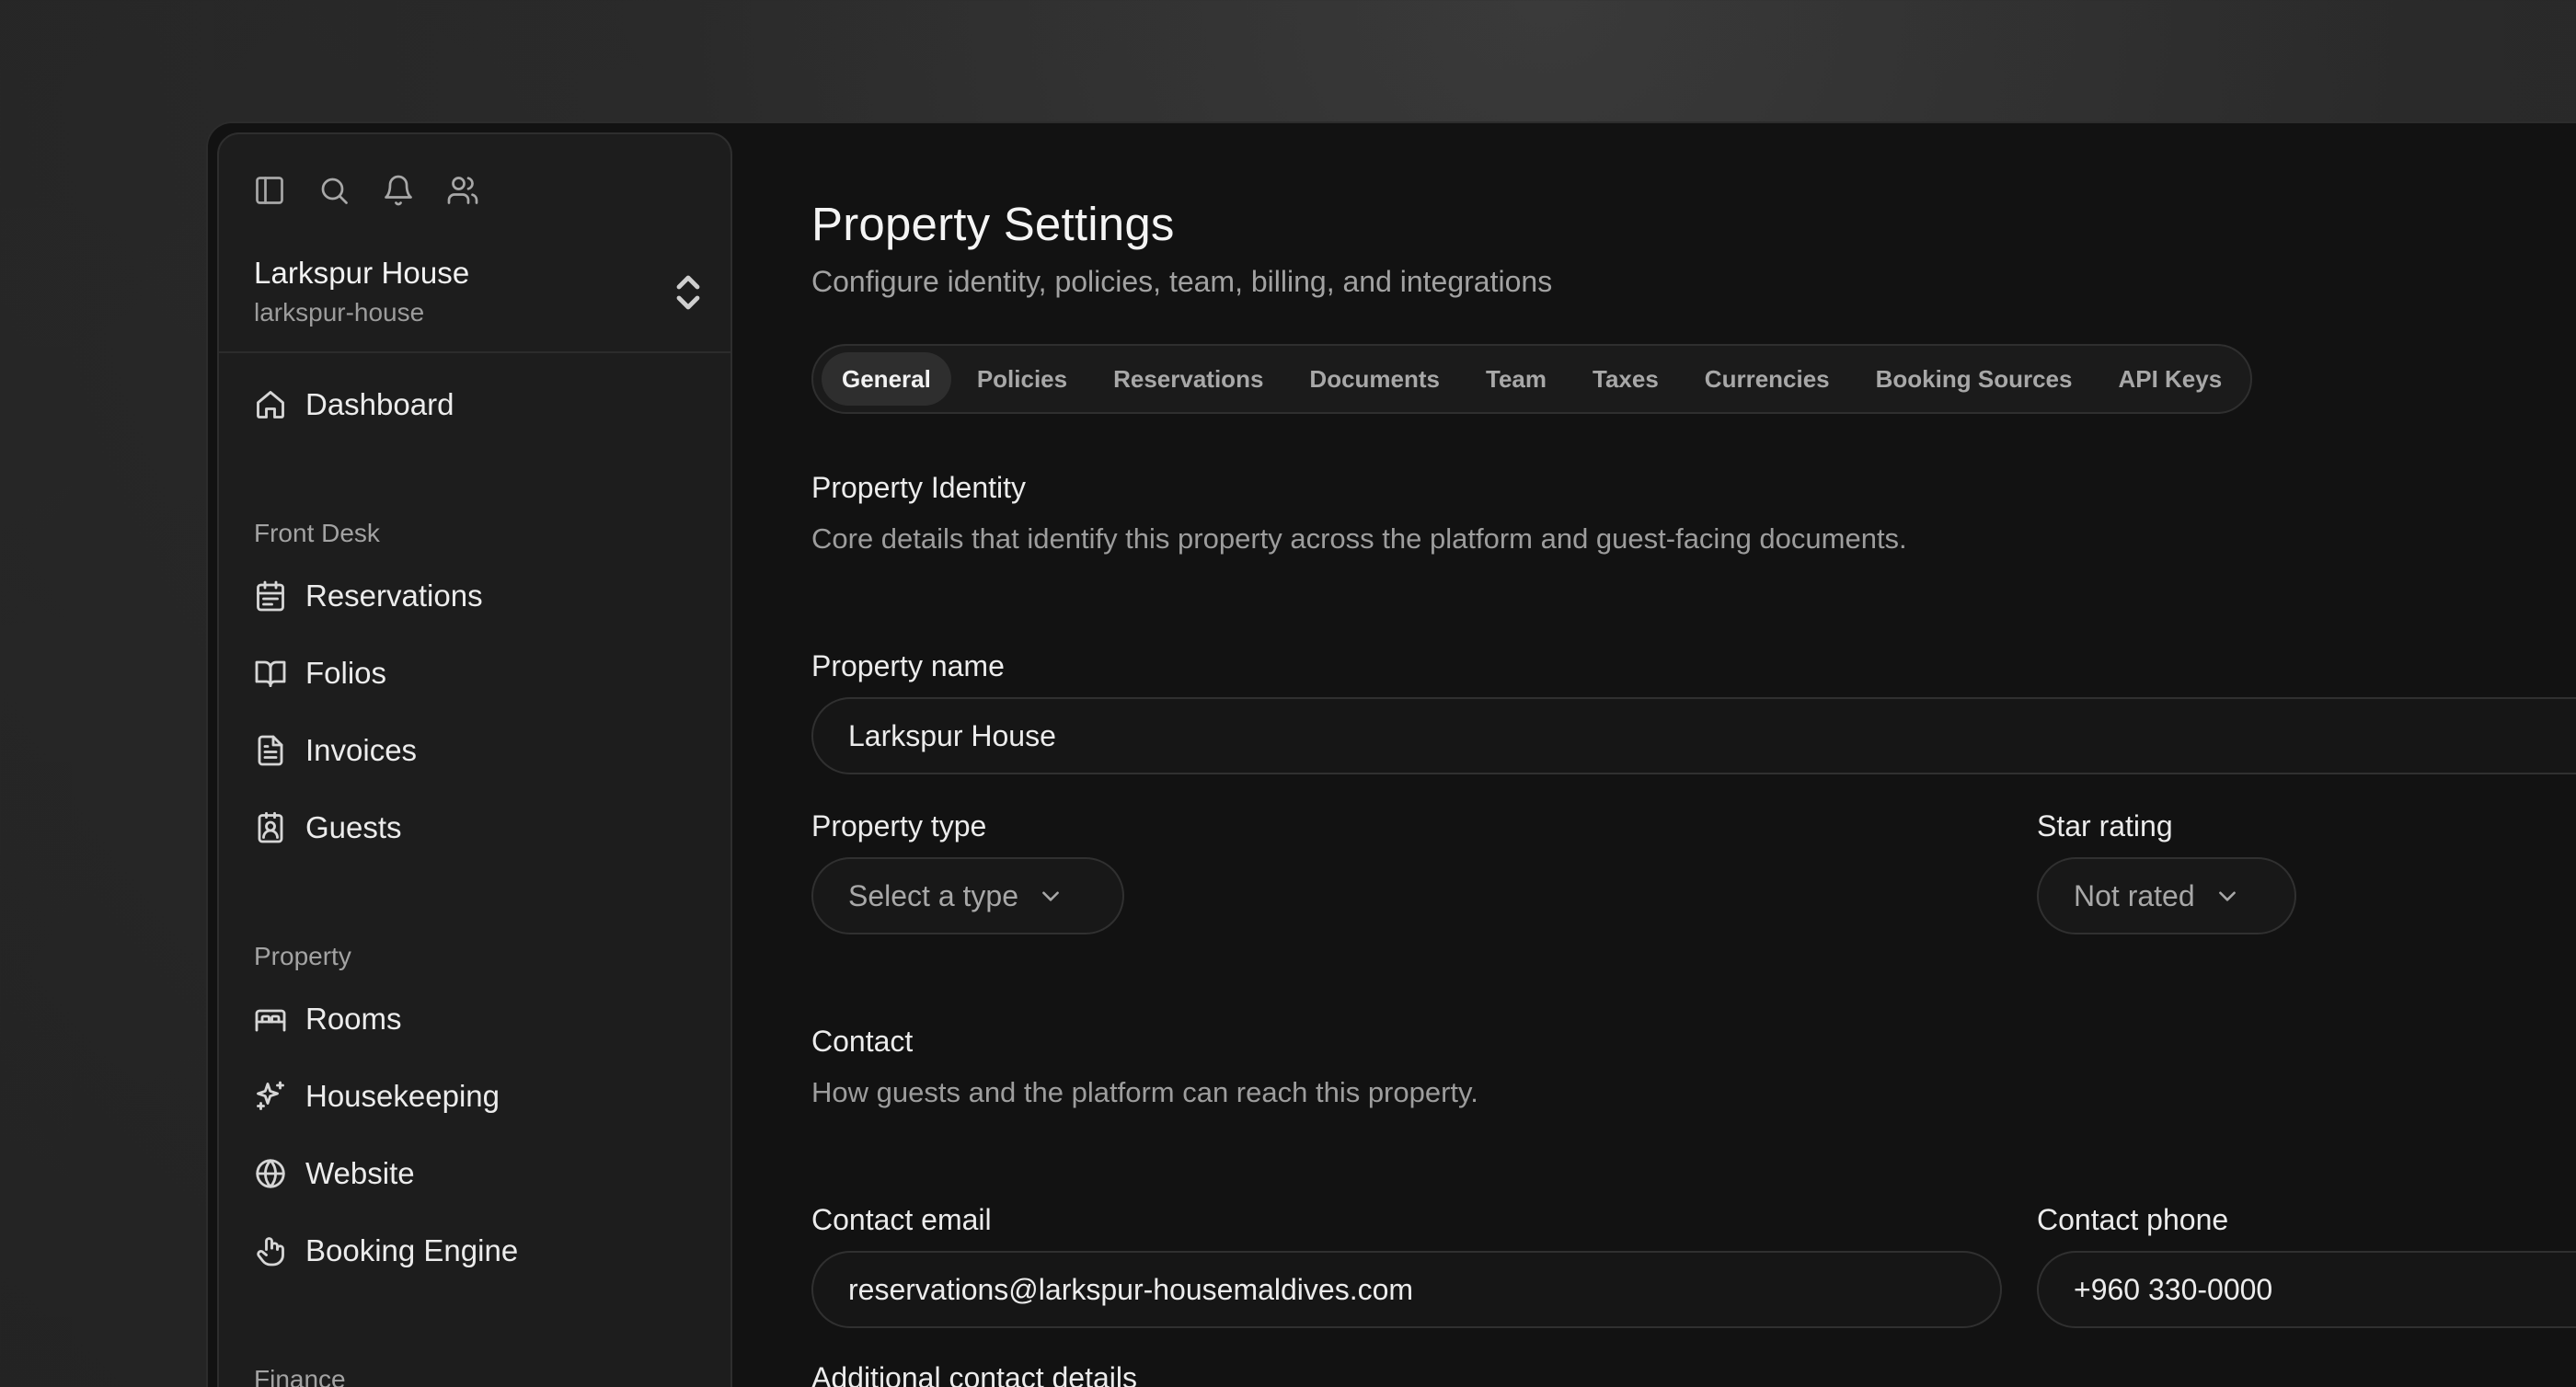 This screenshot has width=2576, height=1387. I want to click on sidebar-divider, so click(474, 352).